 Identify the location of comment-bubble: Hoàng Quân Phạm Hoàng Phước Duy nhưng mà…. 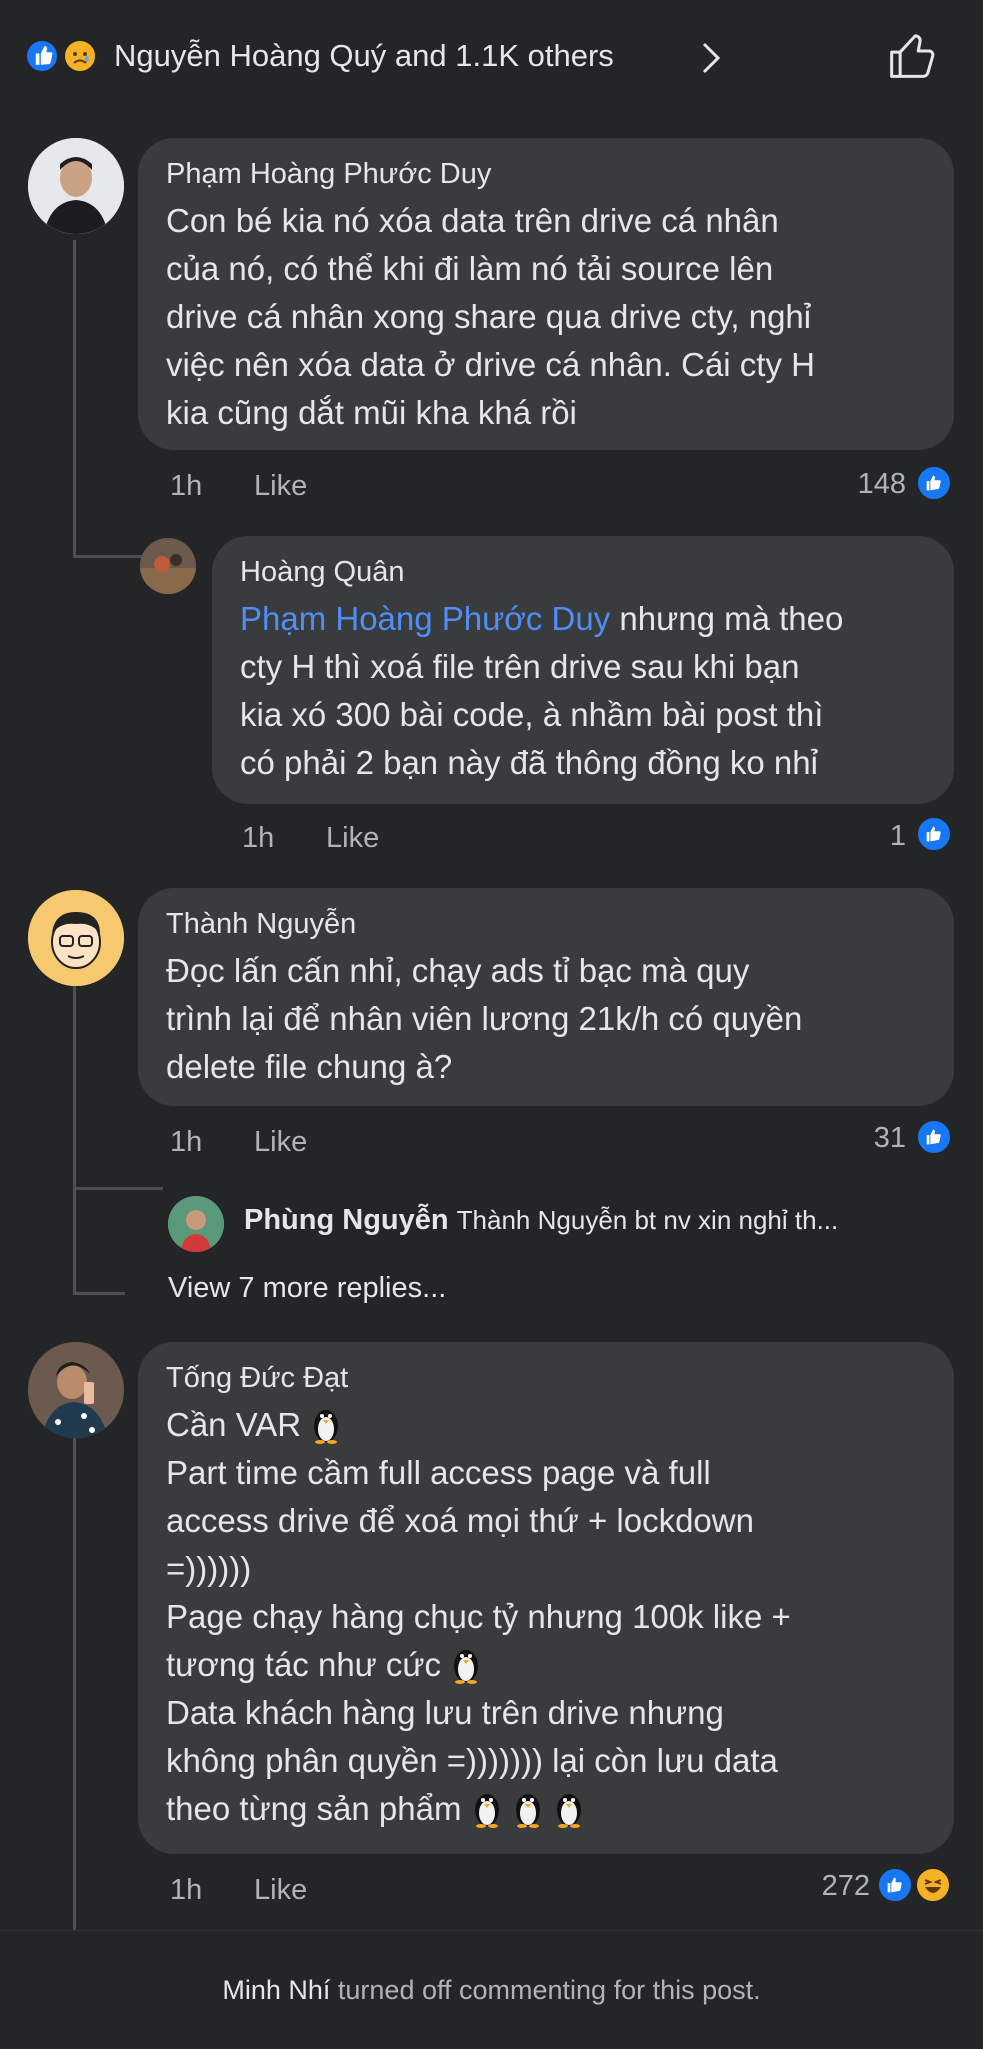
(583, 670).